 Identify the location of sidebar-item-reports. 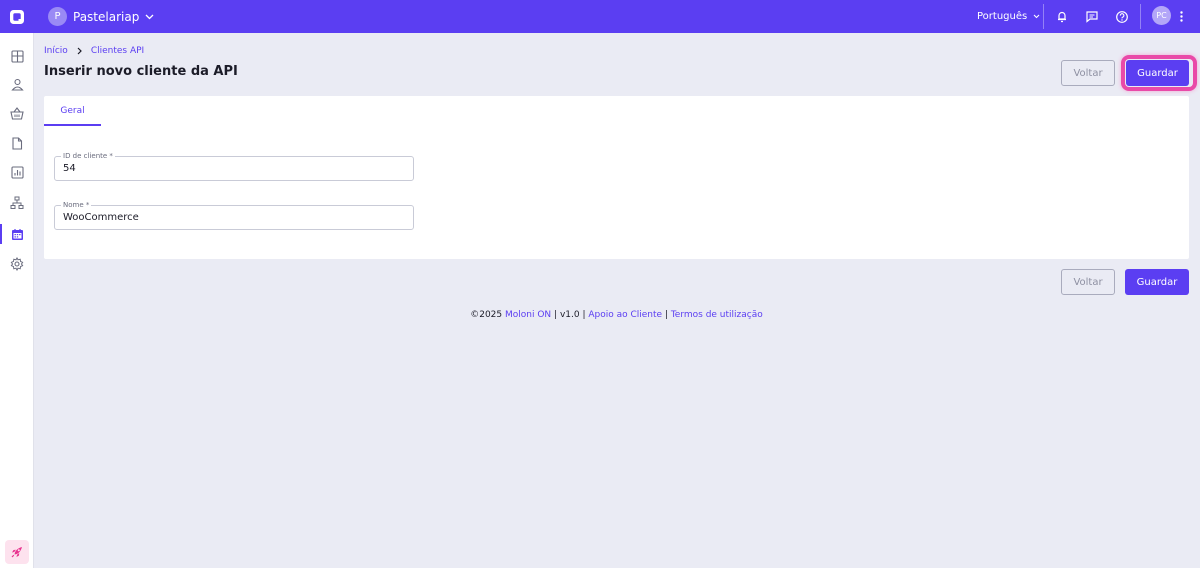
(17, 172).